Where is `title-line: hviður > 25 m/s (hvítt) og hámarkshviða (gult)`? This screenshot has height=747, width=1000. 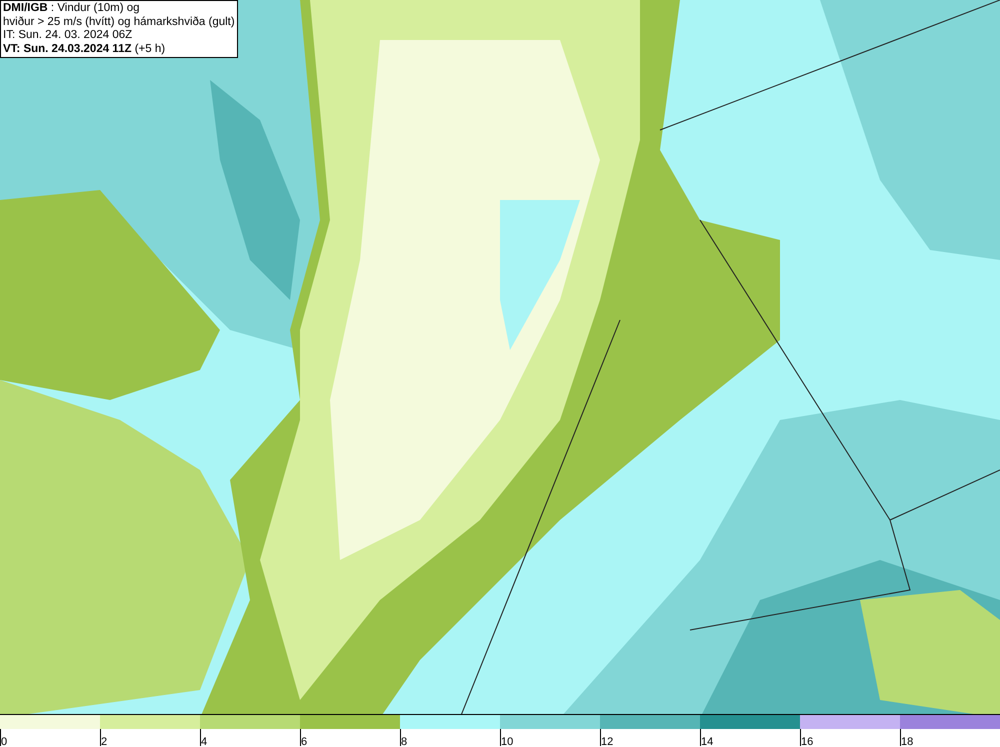
title-line: hviður > 25 m/s (hvítt) og hámarkshviða (gult) is located at coordinates (119, 22).